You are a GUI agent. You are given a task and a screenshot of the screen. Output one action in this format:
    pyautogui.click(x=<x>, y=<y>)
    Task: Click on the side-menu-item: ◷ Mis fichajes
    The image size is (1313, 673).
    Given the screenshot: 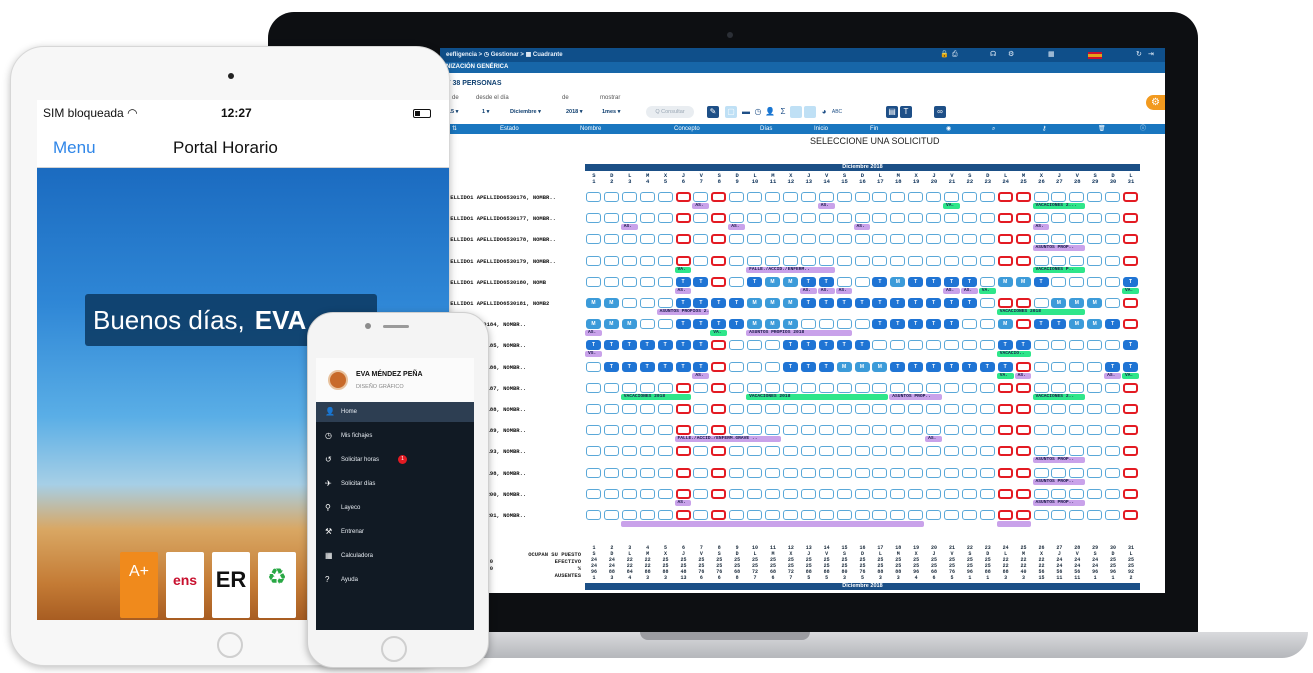 What is the action you would take?
    pyautogui.click(x=395, y=436)
    